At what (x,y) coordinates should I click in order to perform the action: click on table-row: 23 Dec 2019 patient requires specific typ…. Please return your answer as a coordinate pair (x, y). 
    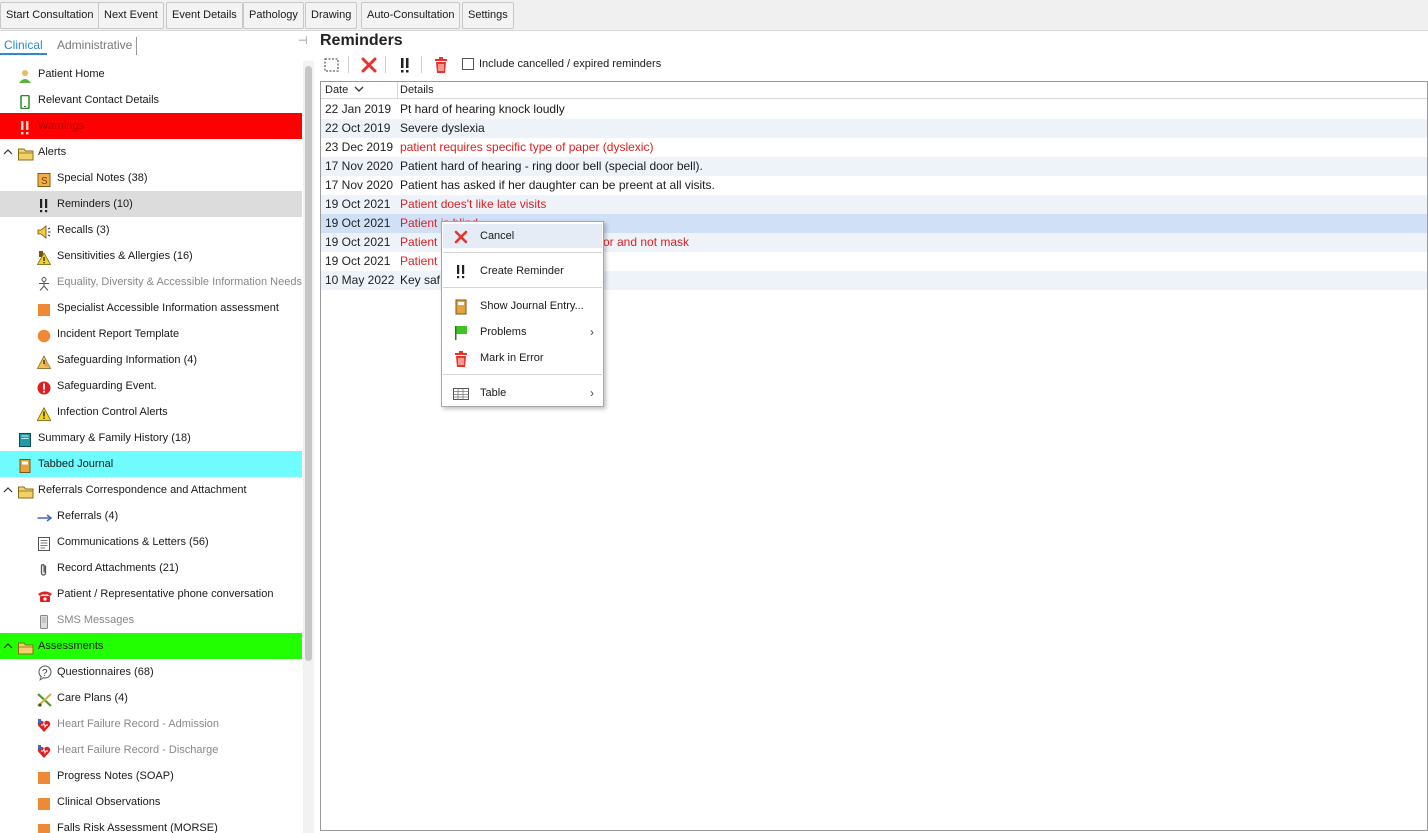
    Looking at the image, I should click on (874, 147).